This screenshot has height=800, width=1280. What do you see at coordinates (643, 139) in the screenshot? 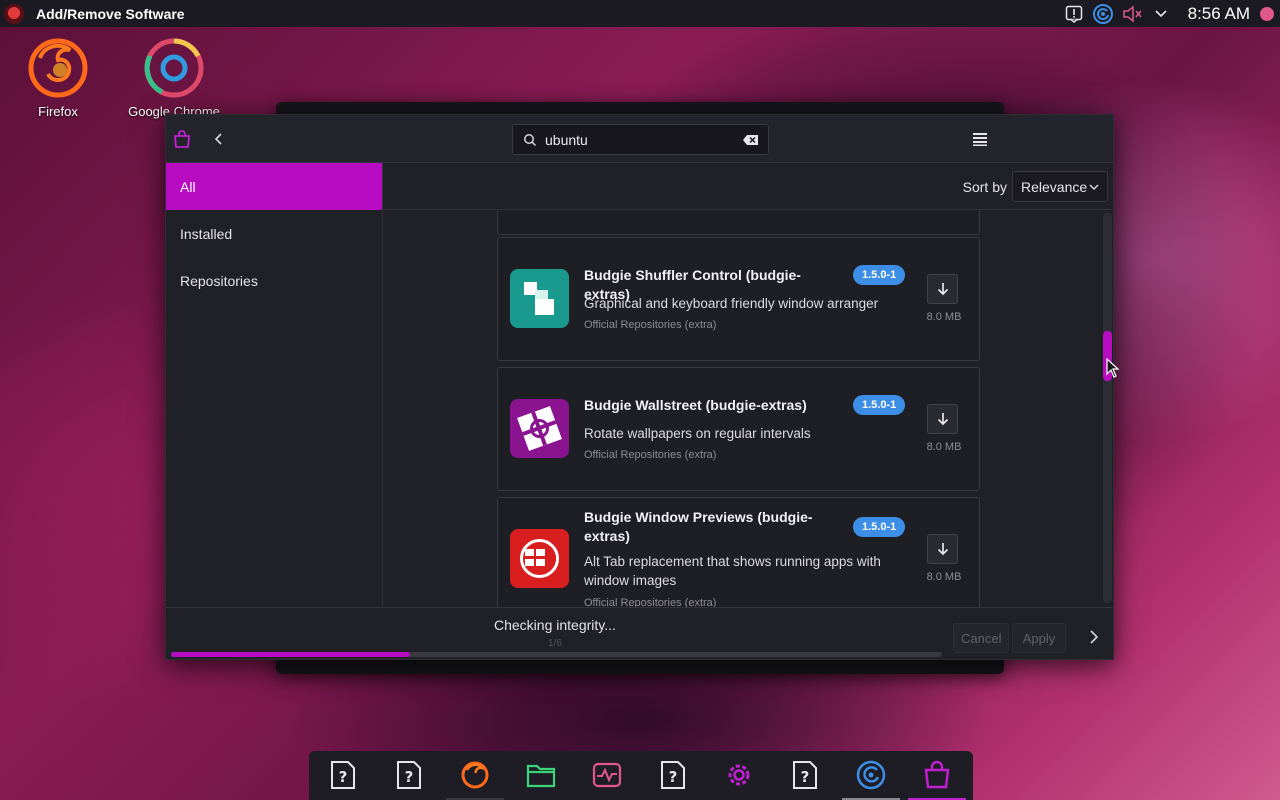
I see `search-input` at bounding box center [643, 139].